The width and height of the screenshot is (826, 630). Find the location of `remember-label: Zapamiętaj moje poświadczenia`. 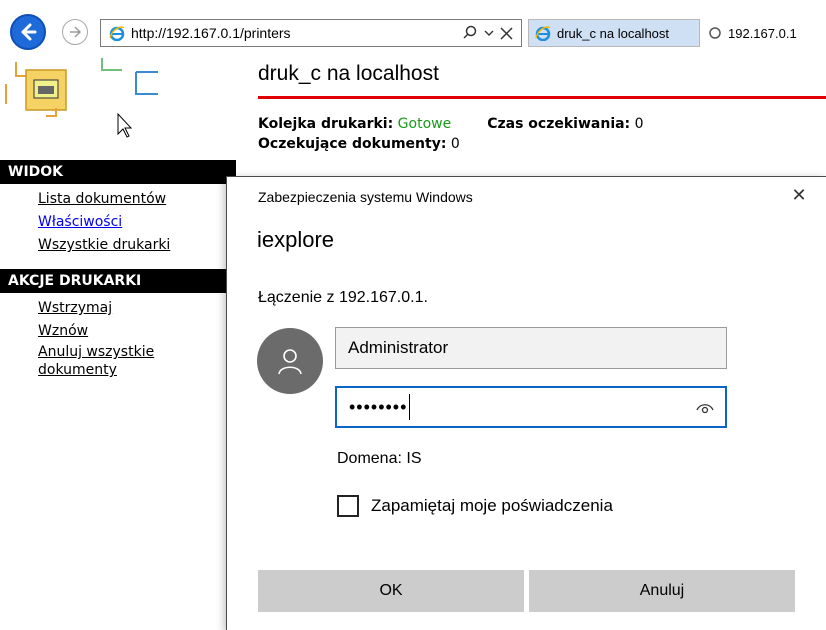

remember-label: Zapamiętaj moje poświadczenia is located at coordinates (492, 505).